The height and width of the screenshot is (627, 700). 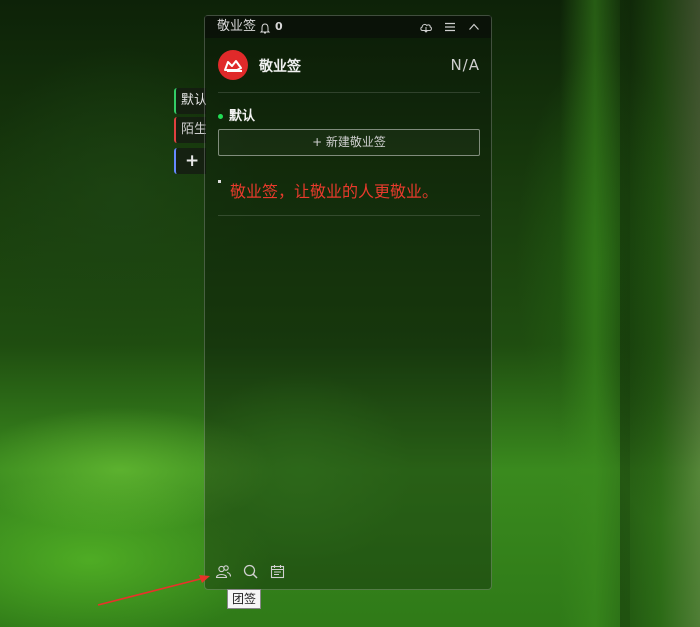 I want to click on bottom-toolbar, so click(x=250, y=571).